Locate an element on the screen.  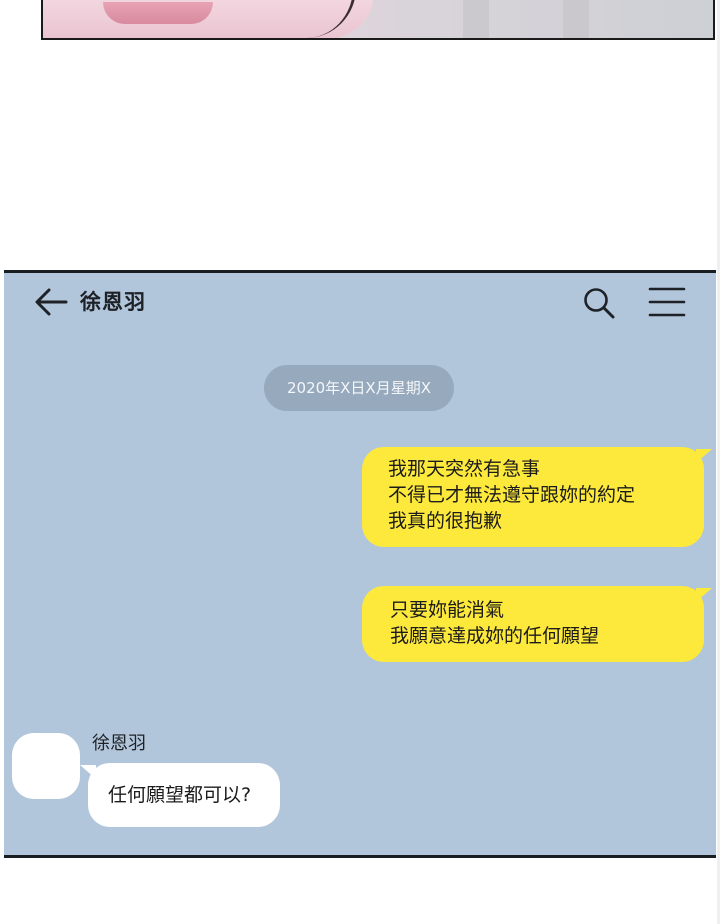
message-text: 任何願望都可以? is located at coordinates (180, 795).